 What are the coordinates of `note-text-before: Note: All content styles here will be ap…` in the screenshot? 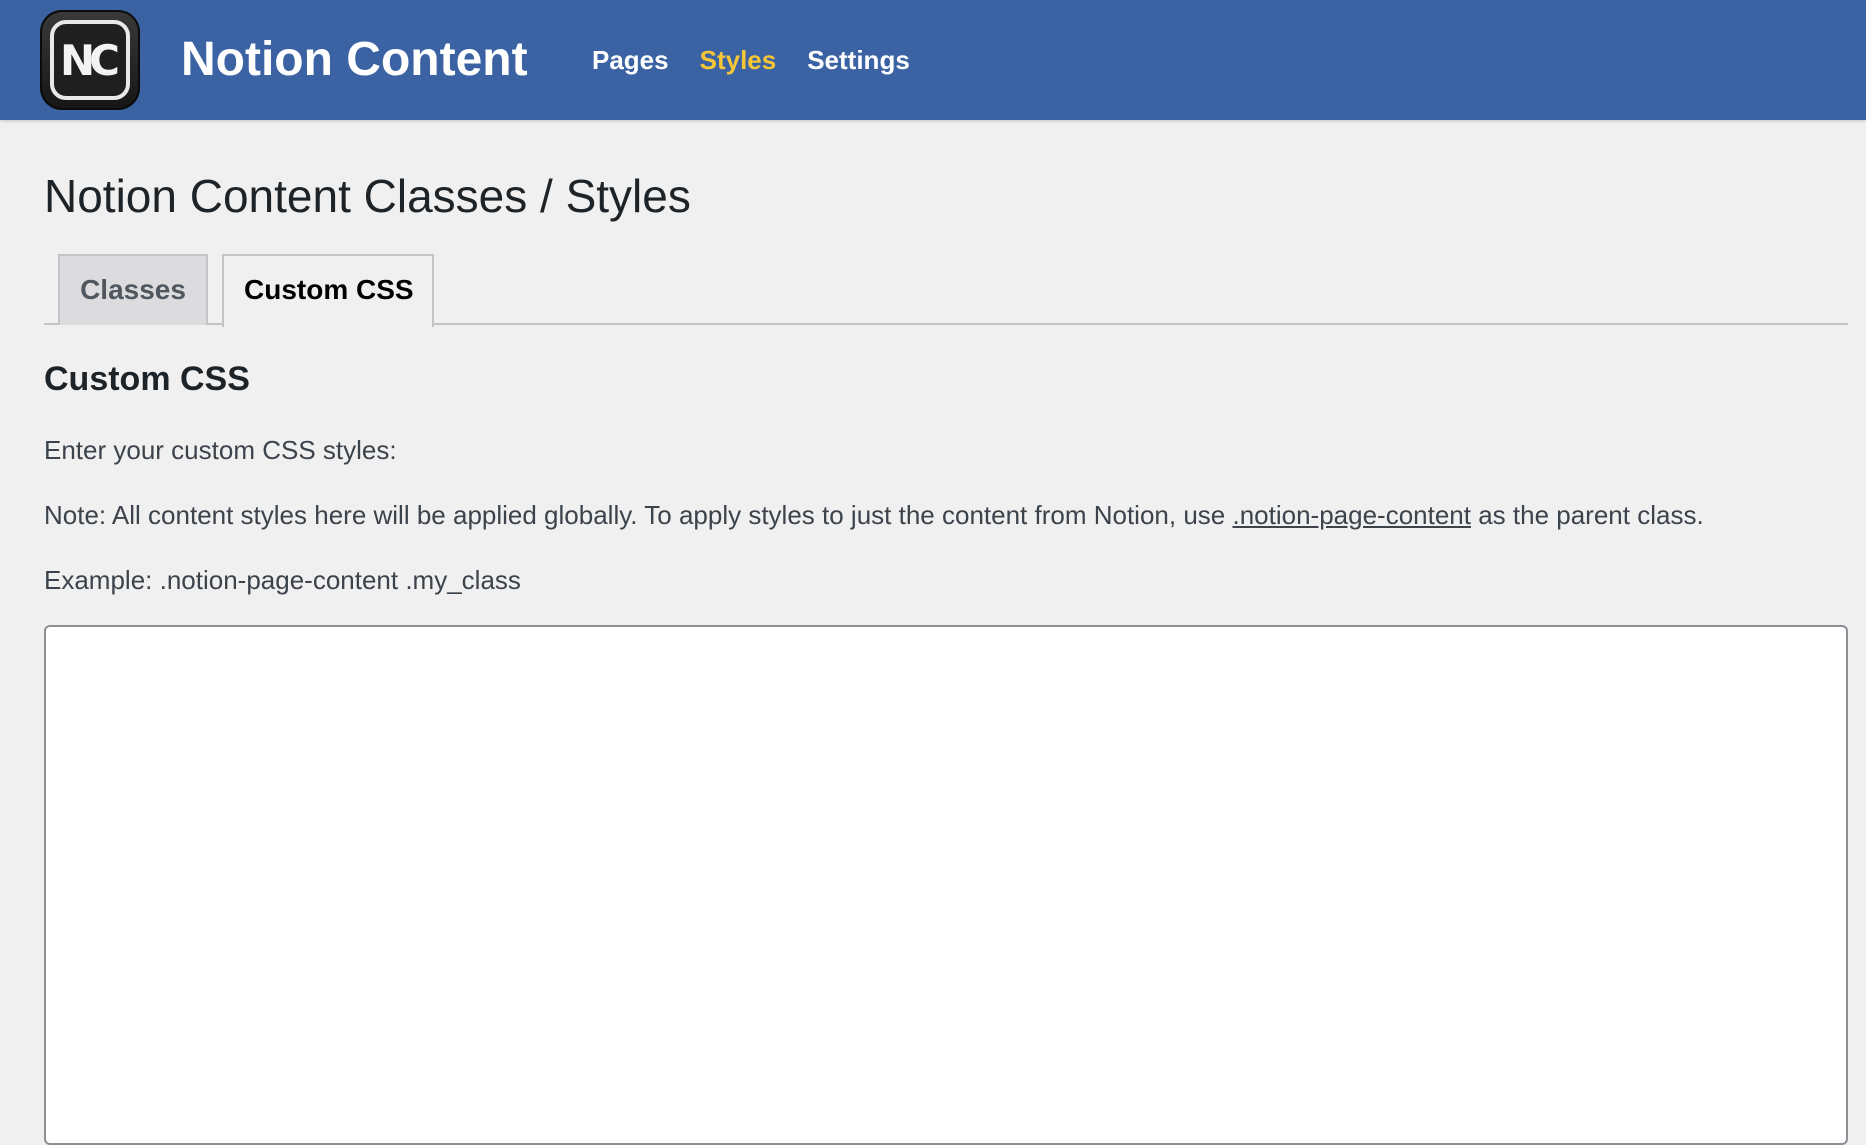 It's located at (638, 515).